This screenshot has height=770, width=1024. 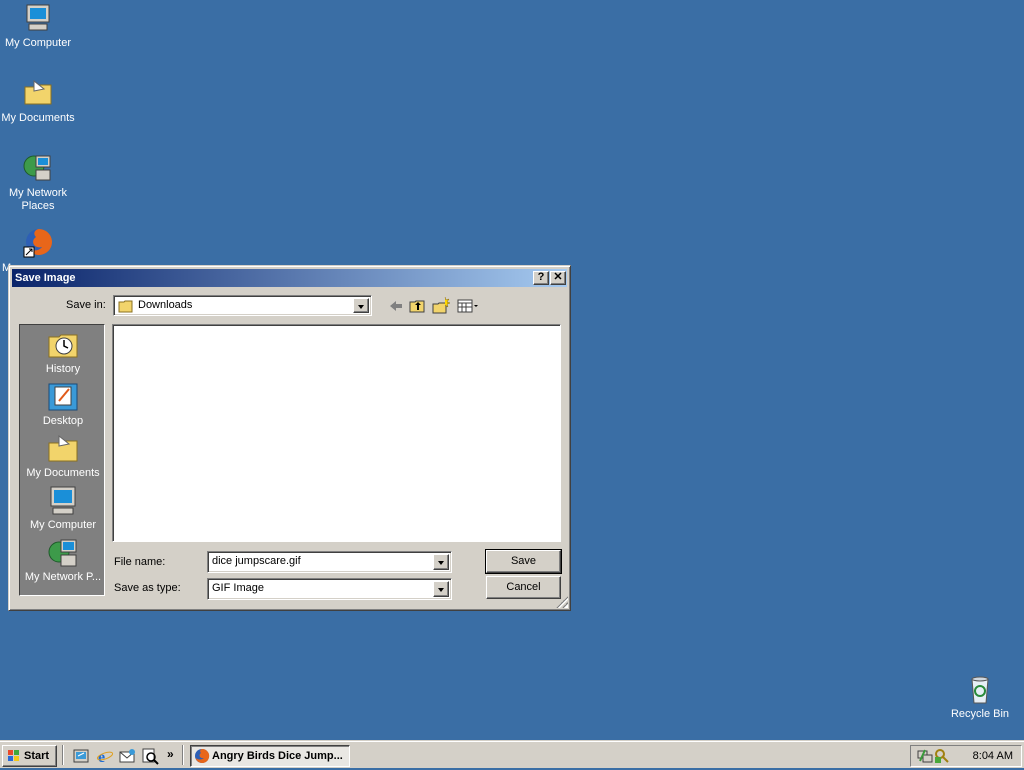 I want to click on places-item-my-documents: My Documents, so click(x=63, y=456).